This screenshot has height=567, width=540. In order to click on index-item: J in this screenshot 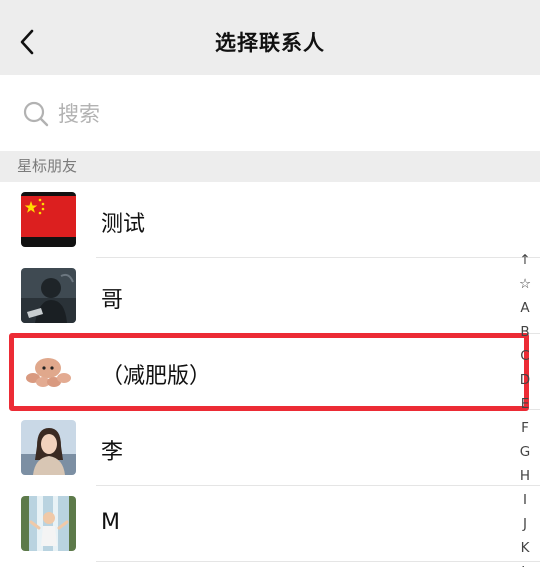, I will do `click(525, 524)`.